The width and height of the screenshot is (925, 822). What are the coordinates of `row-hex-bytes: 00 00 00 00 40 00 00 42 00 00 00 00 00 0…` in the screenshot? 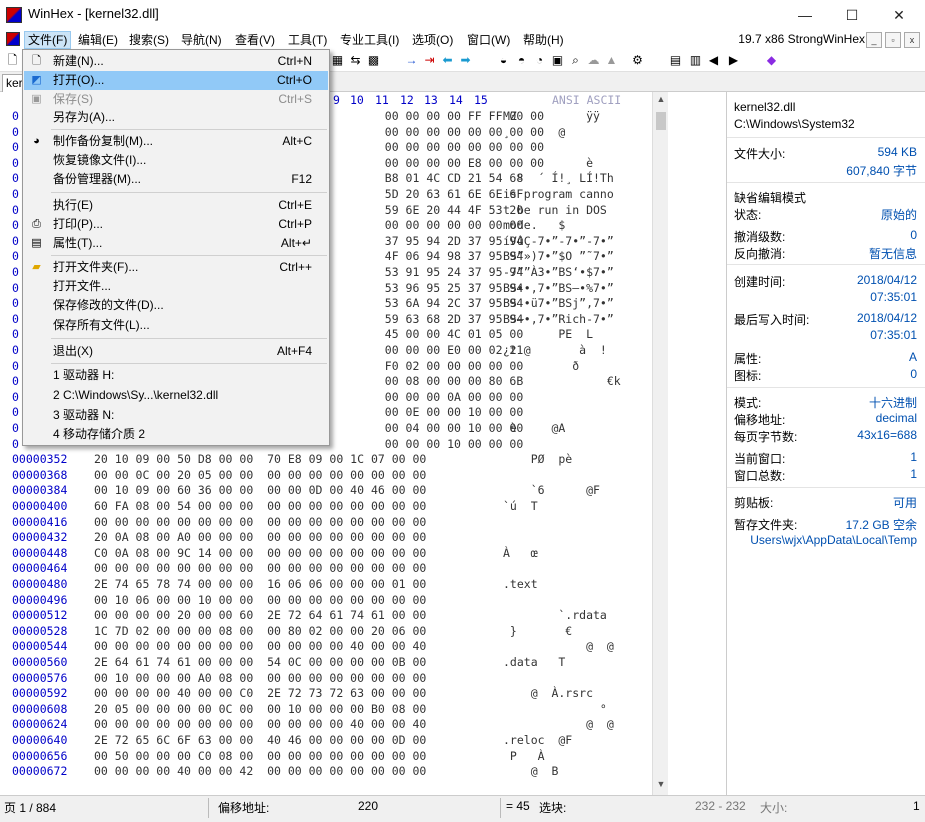 It's located at (260, 771).